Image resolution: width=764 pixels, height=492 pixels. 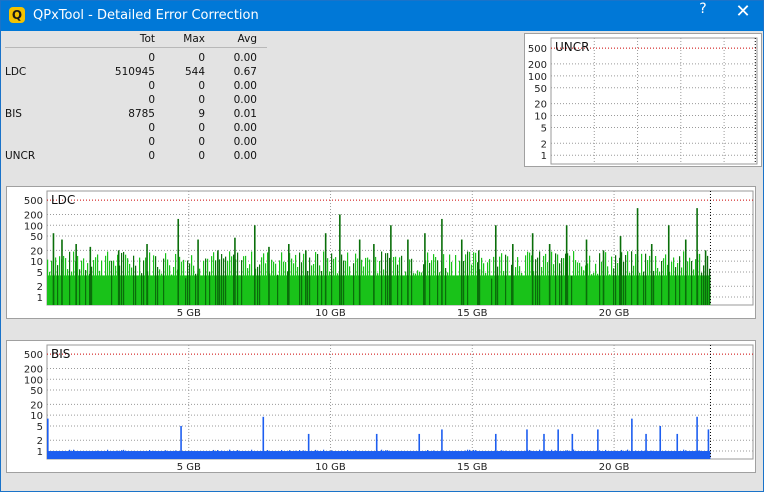 I want to click on row-label: BIS, so click(x=13, y=114).